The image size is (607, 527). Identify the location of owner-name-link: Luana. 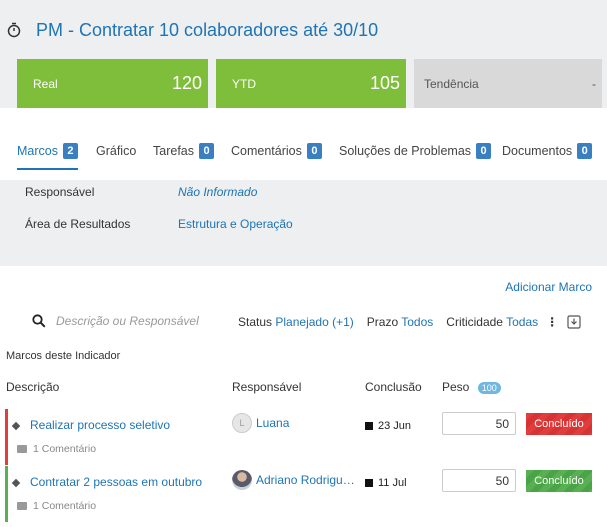
(272, 423).